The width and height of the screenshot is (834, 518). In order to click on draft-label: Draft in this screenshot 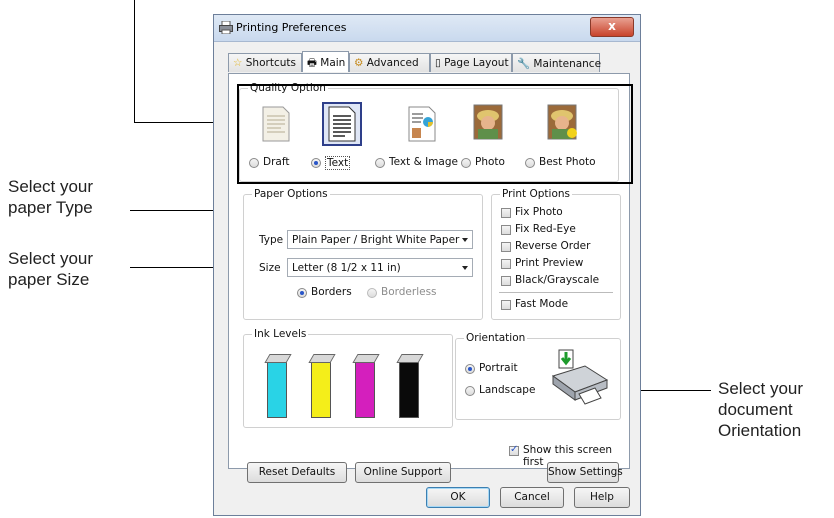, I will do `click(276, 162)`.